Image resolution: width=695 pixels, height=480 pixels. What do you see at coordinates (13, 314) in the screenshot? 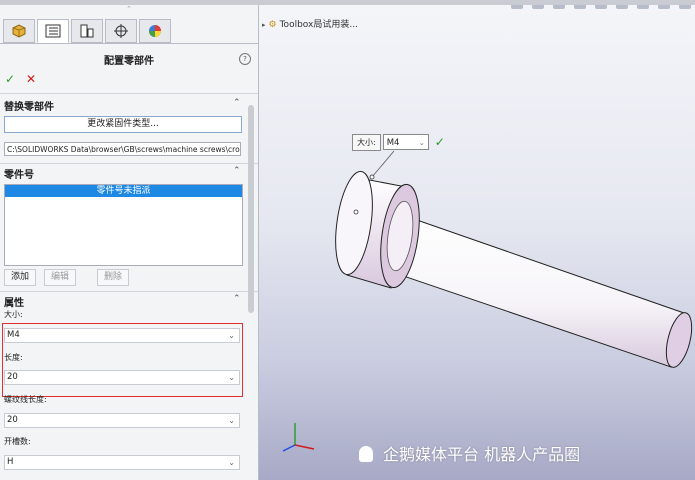
I see `size-label: 大小:` at bounding box center [13, 314].